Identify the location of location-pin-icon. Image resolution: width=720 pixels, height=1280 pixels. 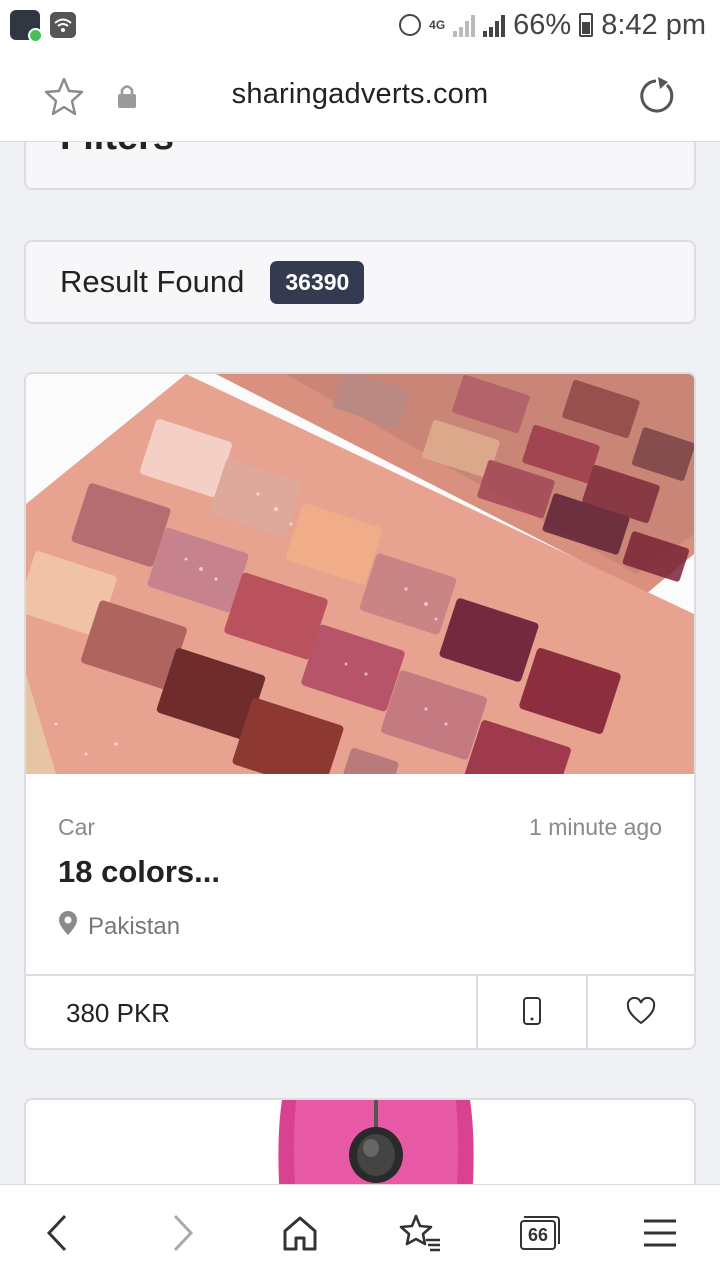
(68, 926).